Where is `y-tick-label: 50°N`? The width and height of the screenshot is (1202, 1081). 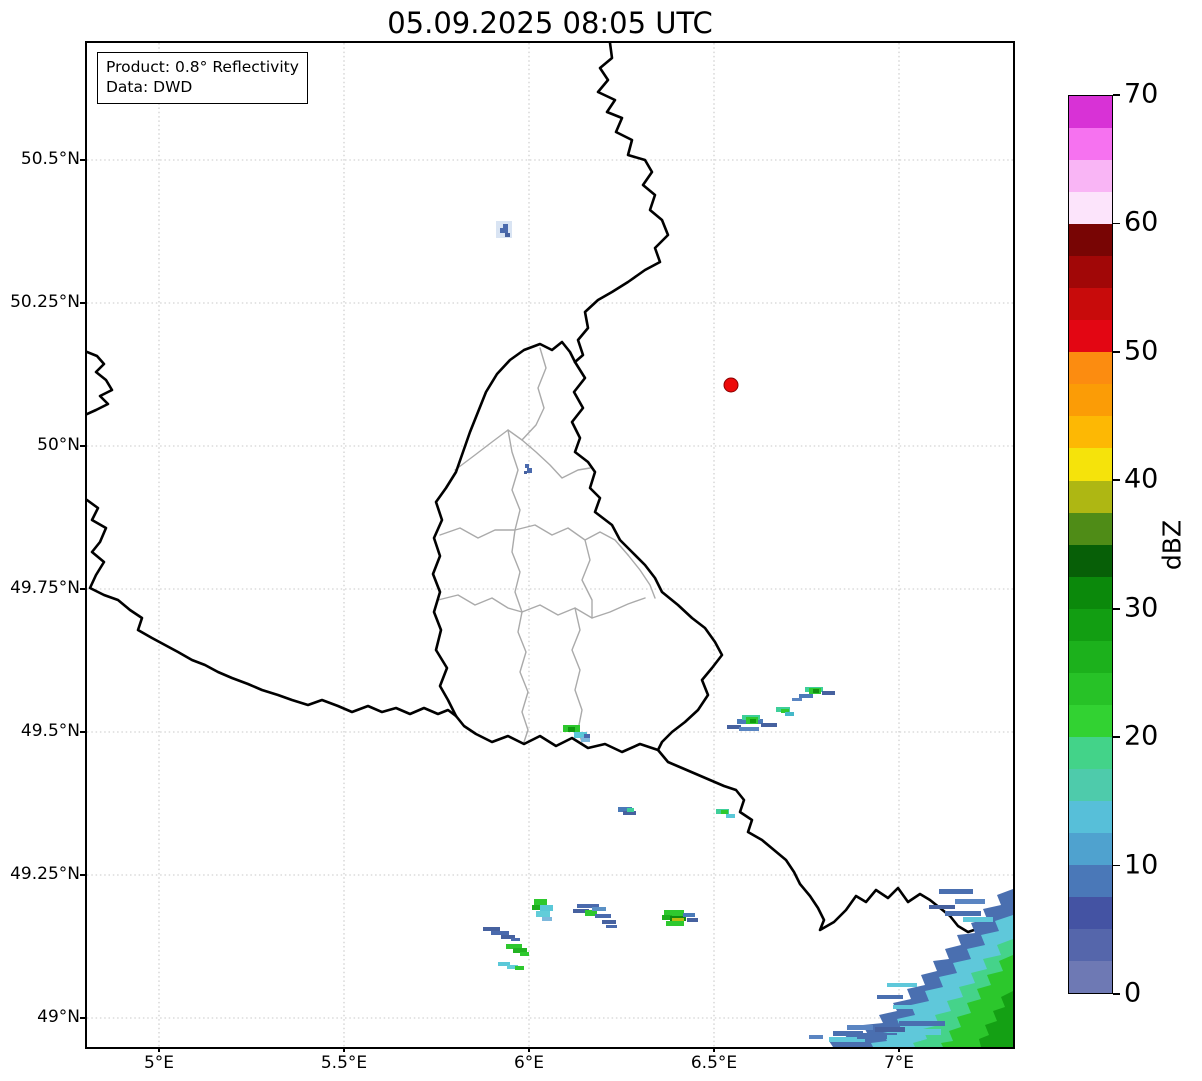
y-tick-label: 50°N is located at coordinates (58, 445).